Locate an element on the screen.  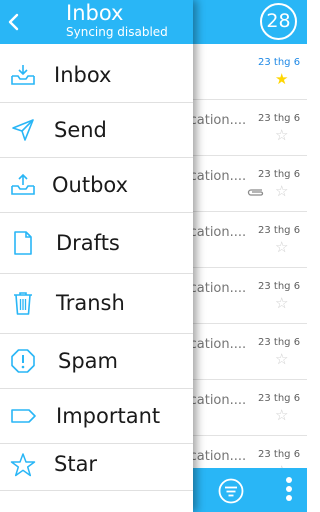
sync-status: Syncing disabled is located at coordinates (117, 32).